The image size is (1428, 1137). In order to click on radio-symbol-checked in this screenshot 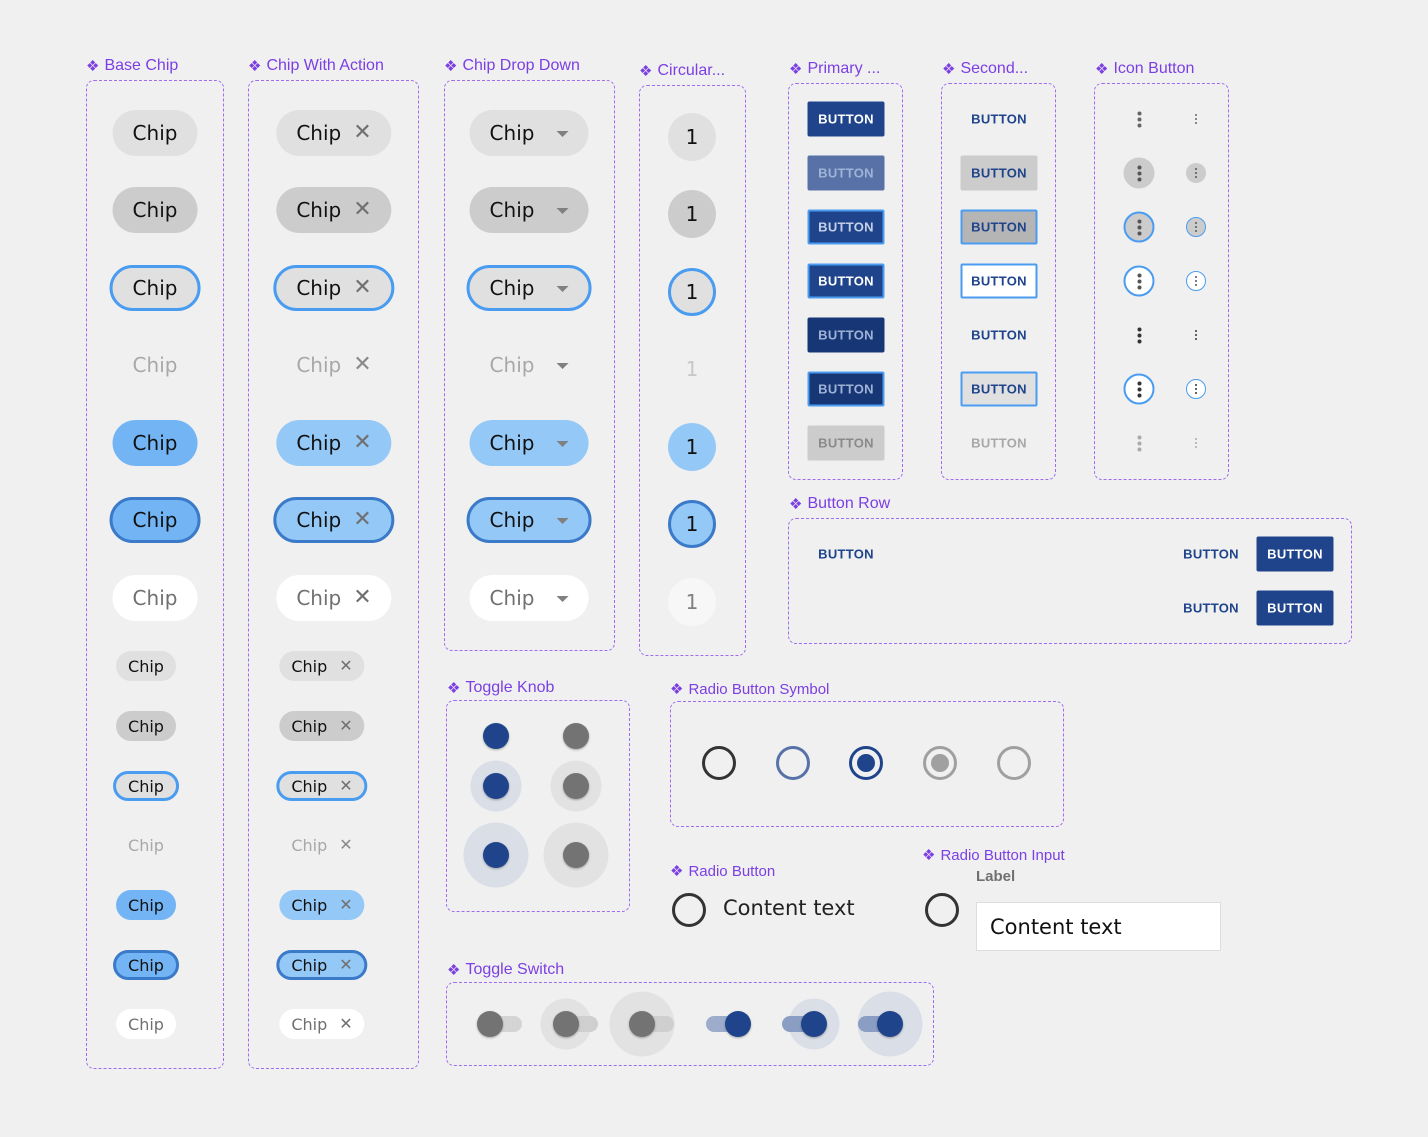, I will do `click(866, 763)`.